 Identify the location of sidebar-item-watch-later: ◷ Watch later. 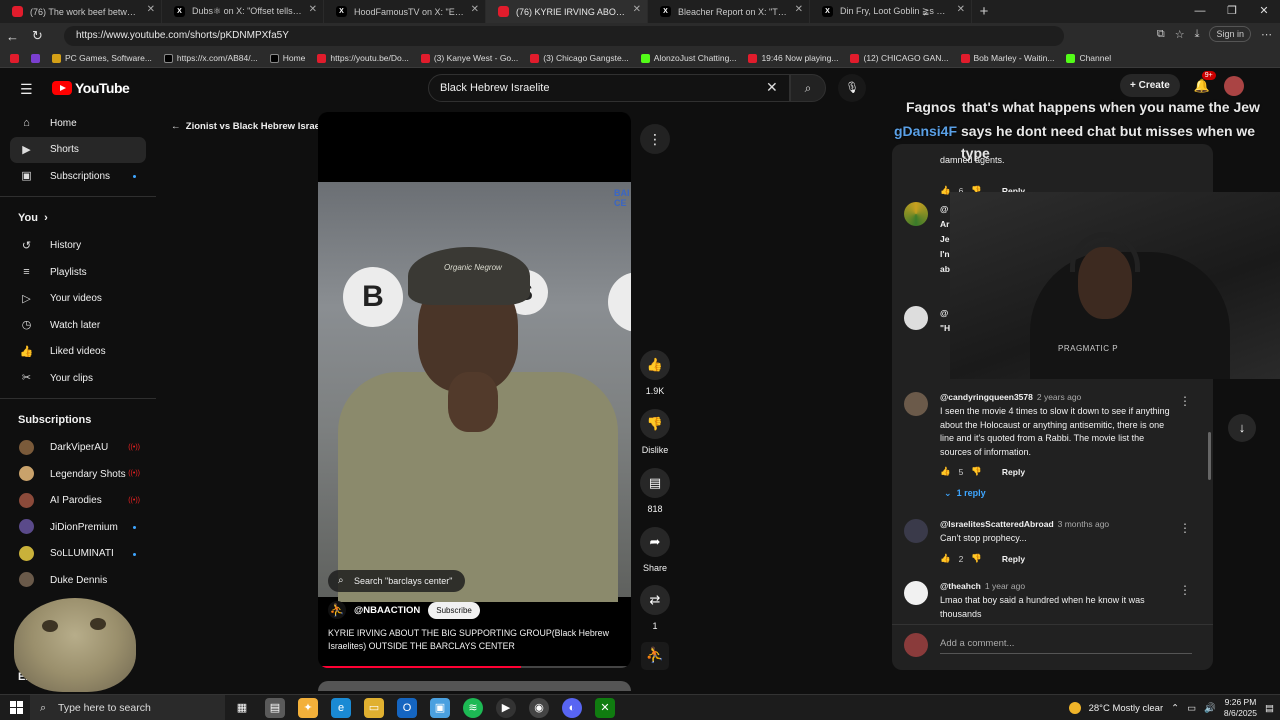
(78, 325).